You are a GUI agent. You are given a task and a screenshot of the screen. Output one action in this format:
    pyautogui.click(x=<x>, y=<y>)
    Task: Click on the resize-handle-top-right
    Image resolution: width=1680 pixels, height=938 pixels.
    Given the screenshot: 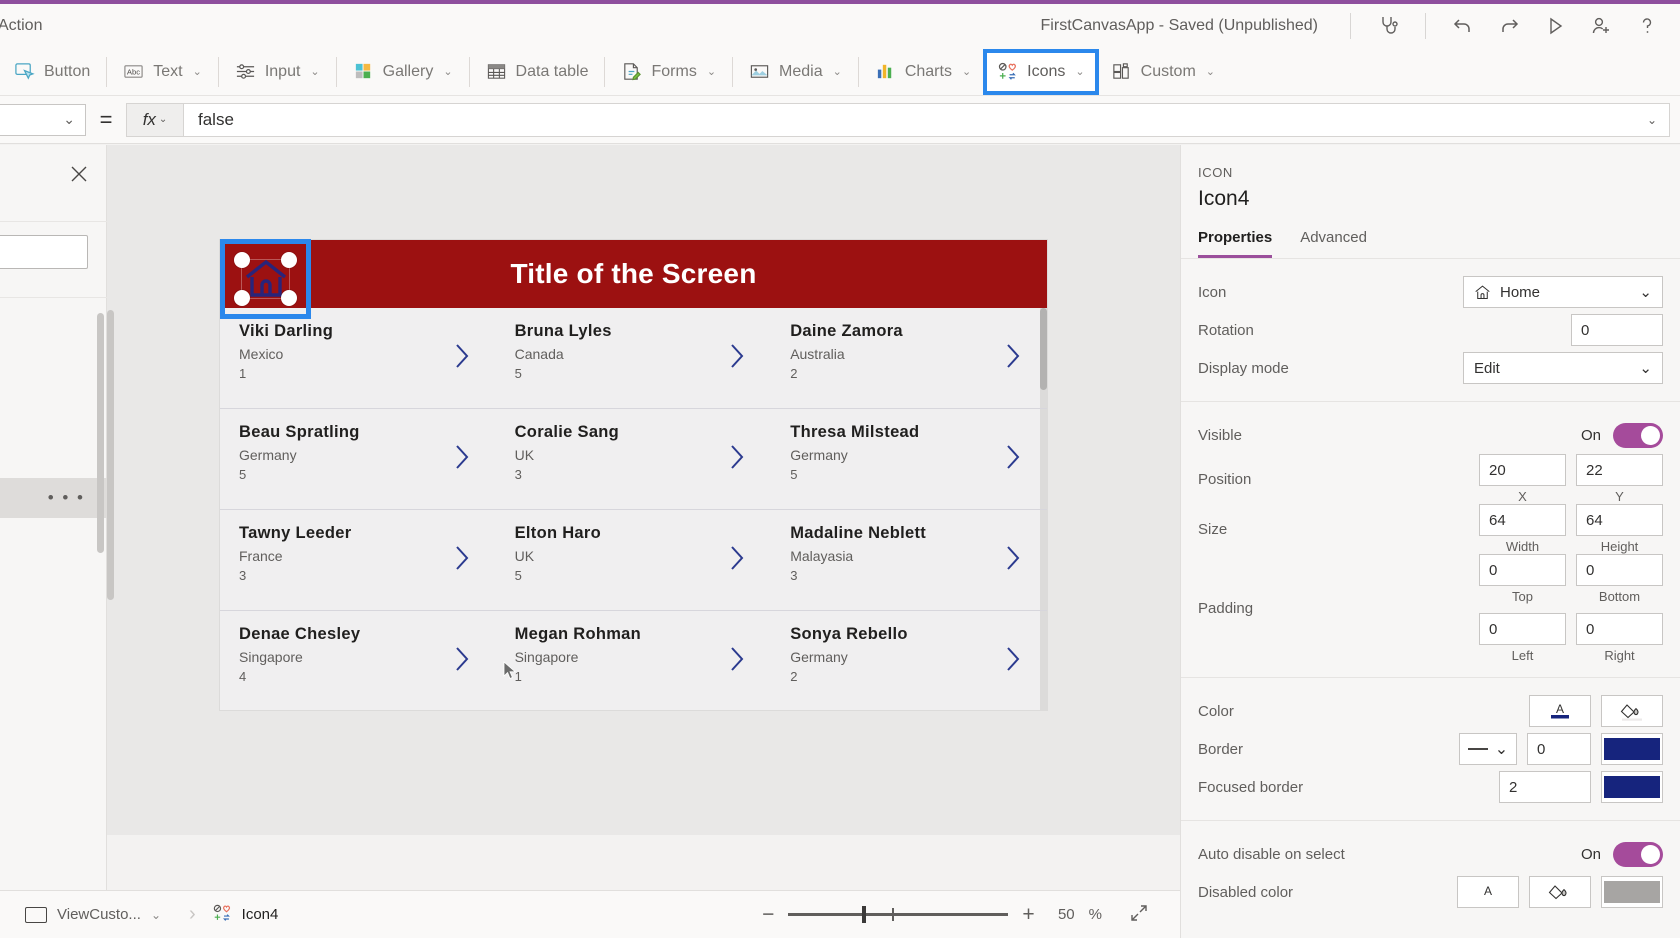 What is the action you would take?
    pyautogui.click(x=289, y=260)
    